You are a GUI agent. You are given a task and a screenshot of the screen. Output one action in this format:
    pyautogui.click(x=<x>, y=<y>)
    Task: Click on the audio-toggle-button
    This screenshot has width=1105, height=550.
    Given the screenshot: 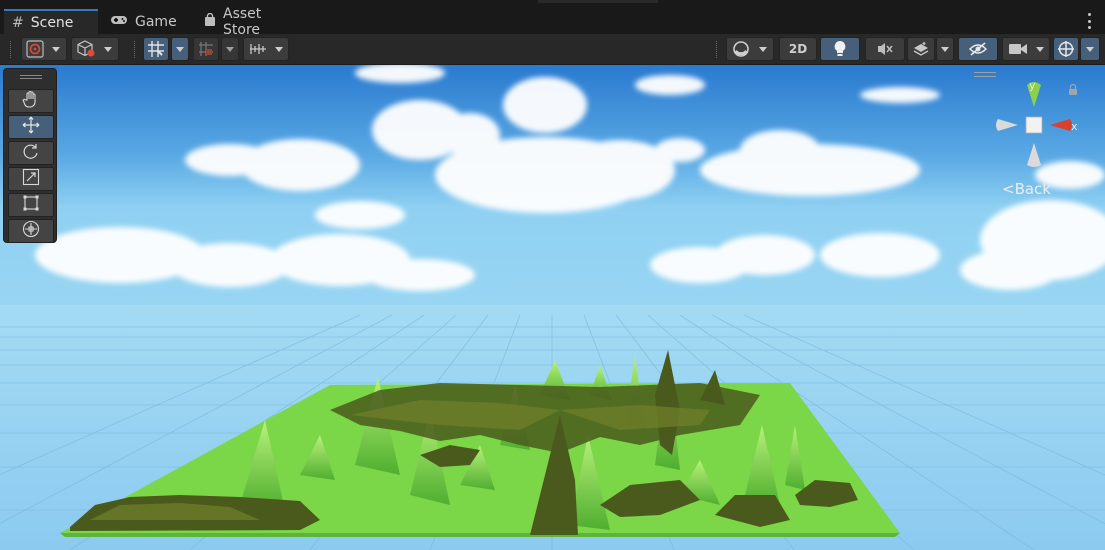 What is the action you would take?
    pyautogui.click(x=885, y=49)
    